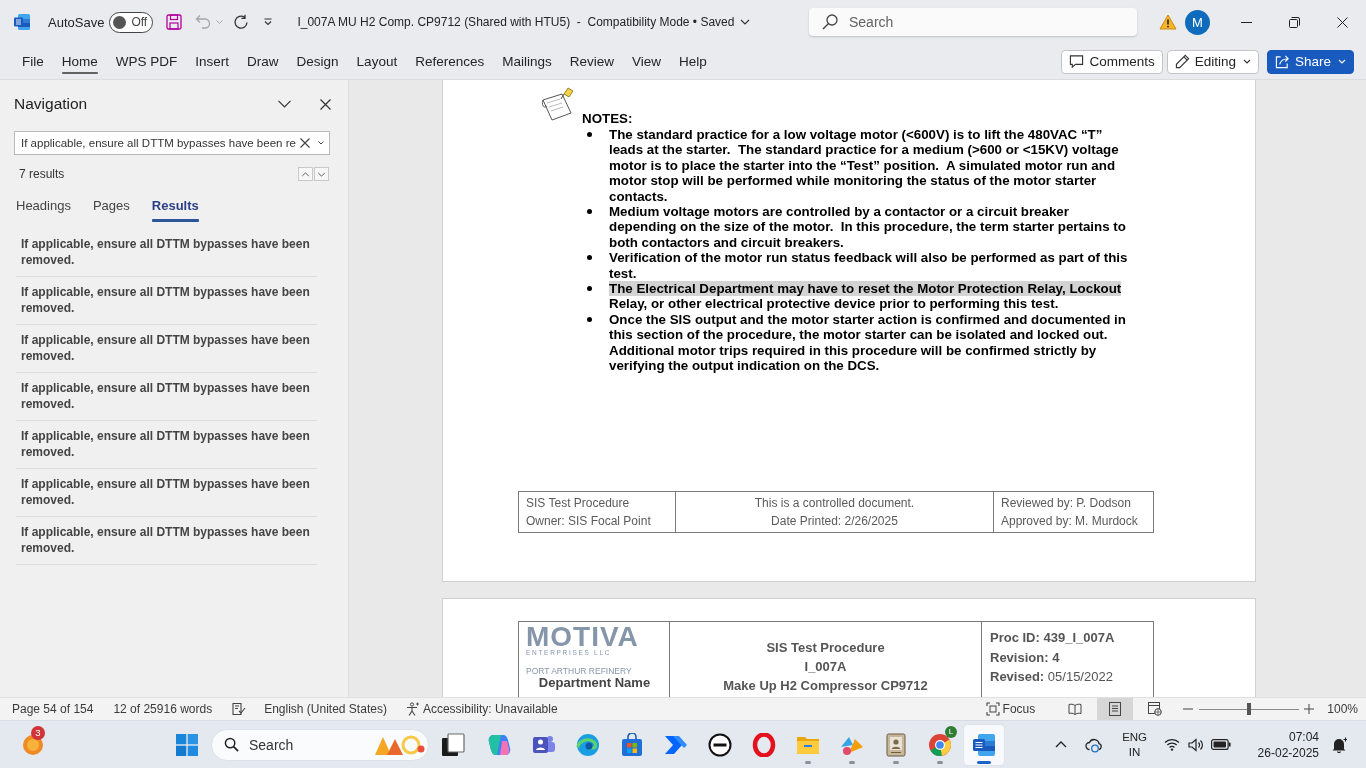 The height and width of the screenshot is (768, 1366). Describe the element at coordinates (834, 521) in the screenshot. I see `footer-text: Date Printed: 2/26/2025` at that location.